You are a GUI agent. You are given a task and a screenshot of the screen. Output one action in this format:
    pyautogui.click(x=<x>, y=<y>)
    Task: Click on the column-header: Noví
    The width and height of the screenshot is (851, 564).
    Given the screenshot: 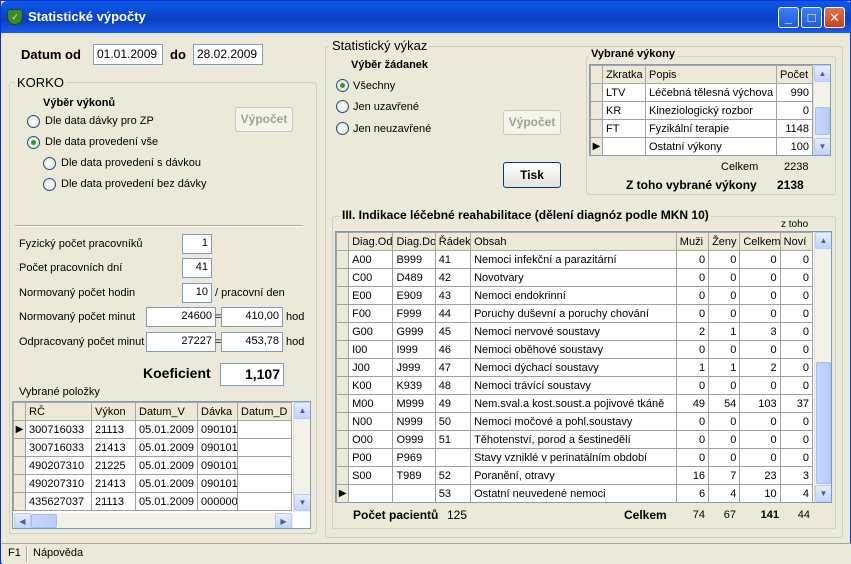 What is the action you would take?
    pyautogui.click(x=796, y=241)
    